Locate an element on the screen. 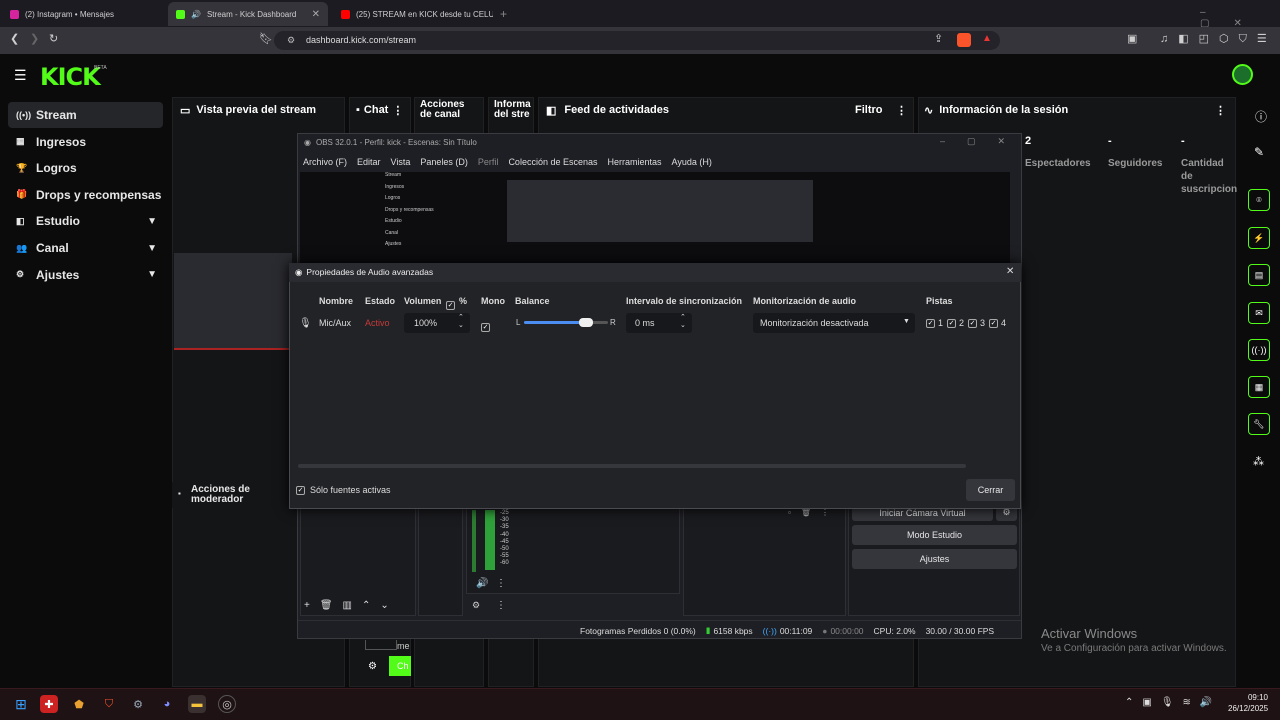 Image resolution: width=1280 pixels, height=720 pixels. volume-spinbox: 100% ⌃ ⌄ is located at coordinates (437, 323).